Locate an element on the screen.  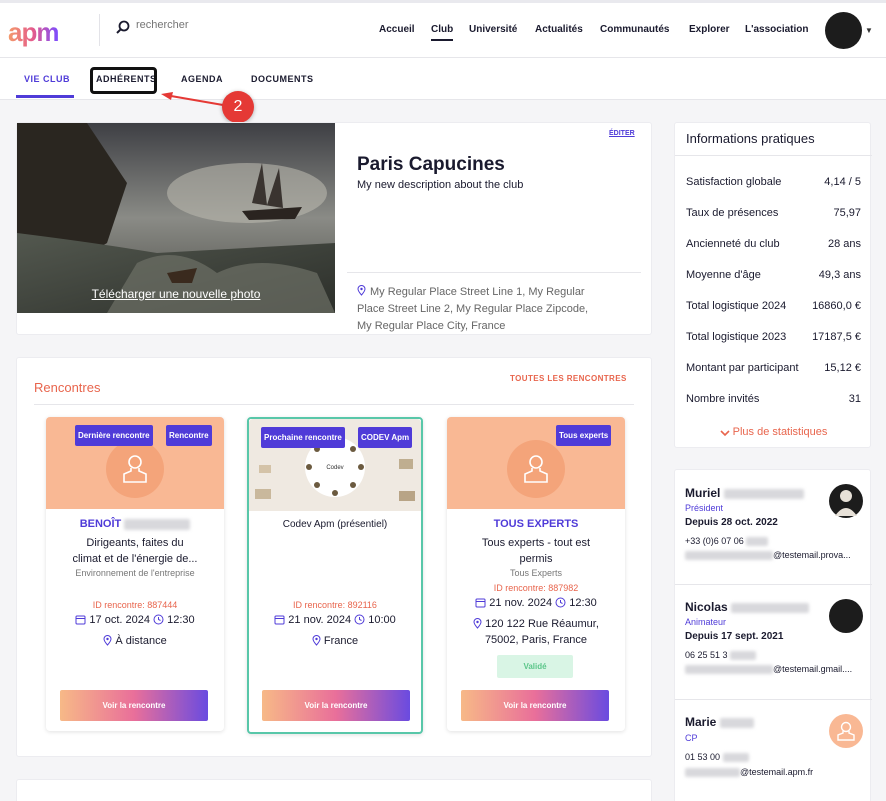
meeting-card-header: Tous experts is located at coordinates (536, 463).